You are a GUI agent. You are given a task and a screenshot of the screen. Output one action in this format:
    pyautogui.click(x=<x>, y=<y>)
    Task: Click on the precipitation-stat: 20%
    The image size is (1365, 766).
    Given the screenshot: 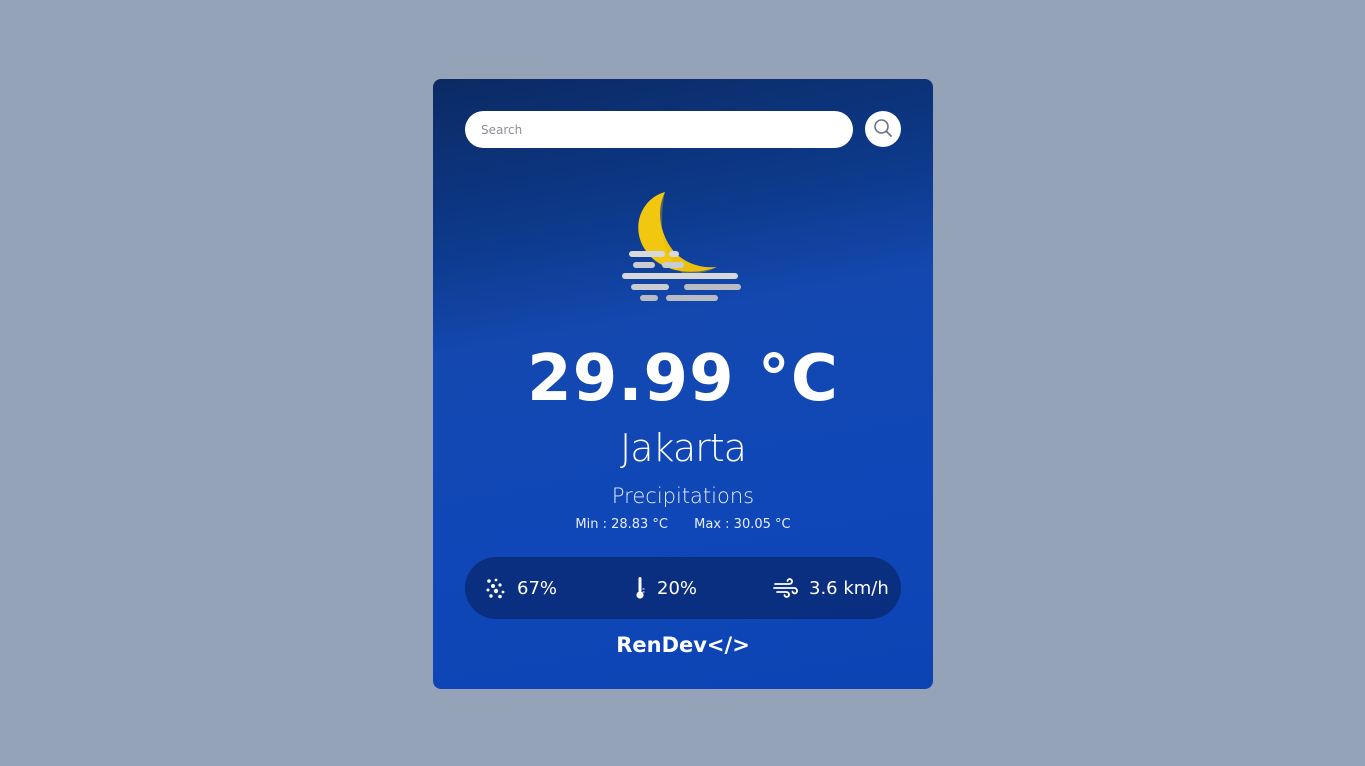 What is the action you would take?
    pyautogui.click(x=665, y=588)
    